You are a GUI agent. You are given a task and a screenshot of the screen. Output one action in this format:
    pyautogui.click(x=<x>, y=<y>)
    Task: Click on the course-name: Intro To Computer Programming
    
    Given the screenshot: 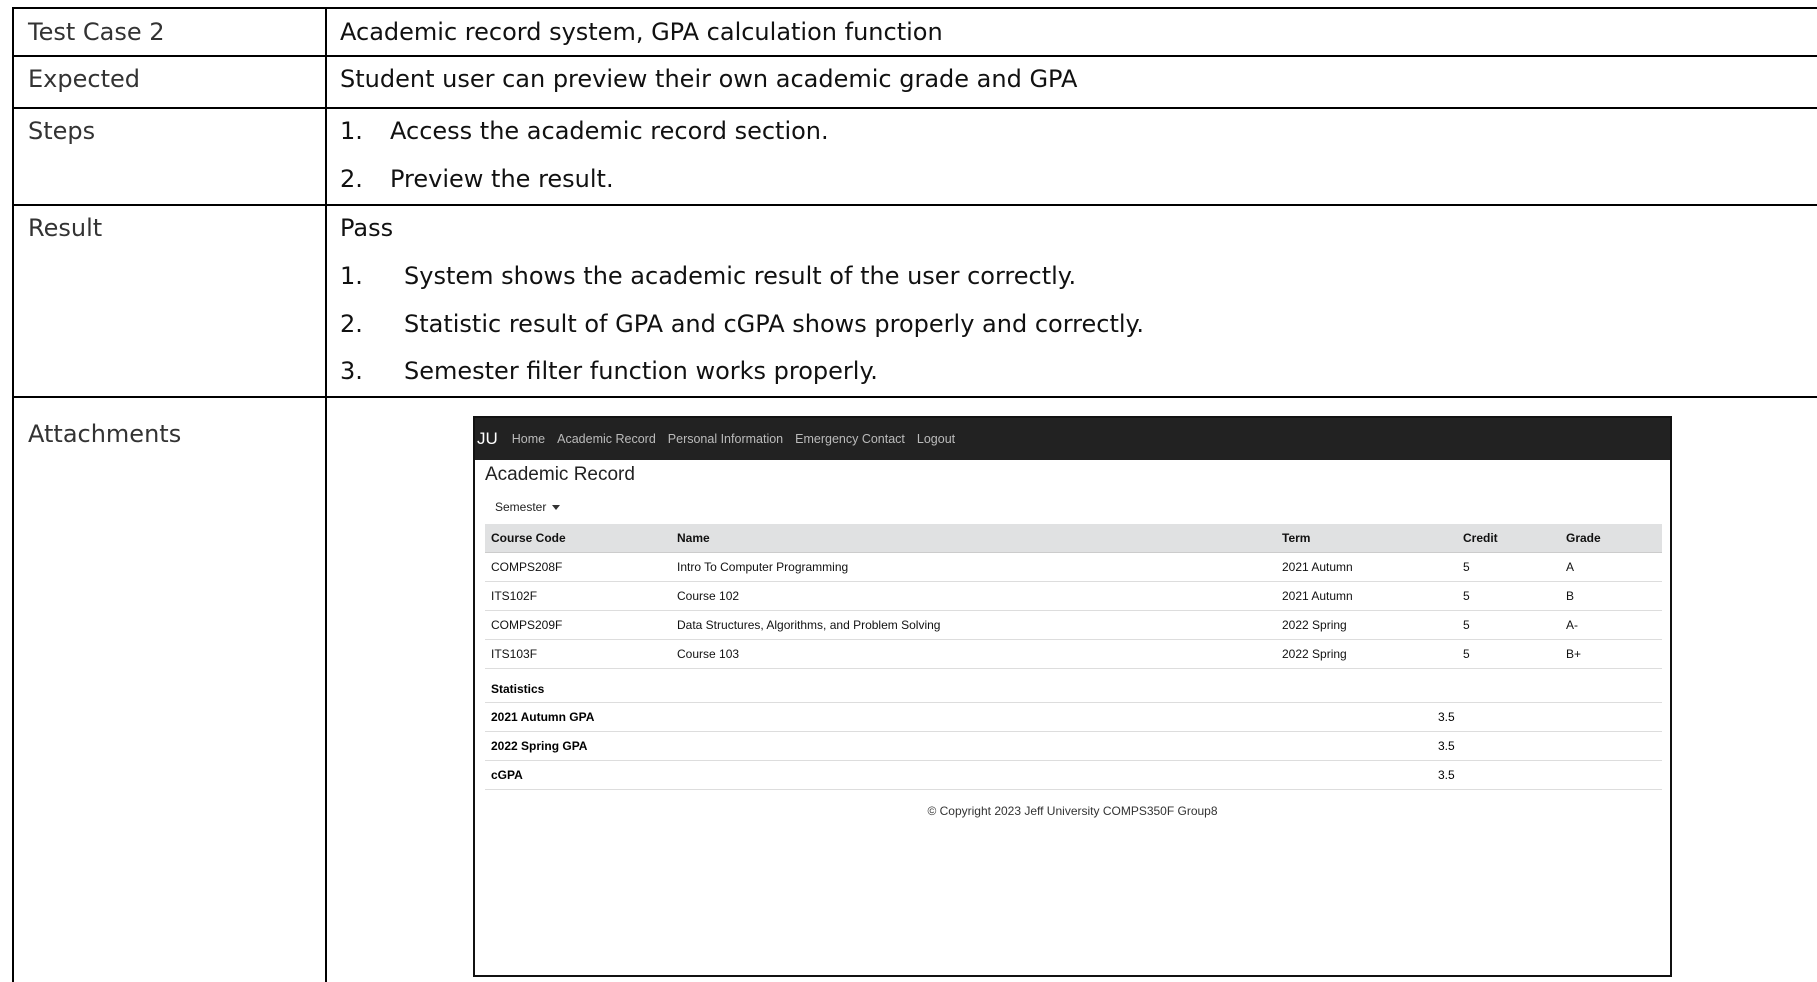 What is the action you would take?
    pyautogui.click(x=763, y=567)
    